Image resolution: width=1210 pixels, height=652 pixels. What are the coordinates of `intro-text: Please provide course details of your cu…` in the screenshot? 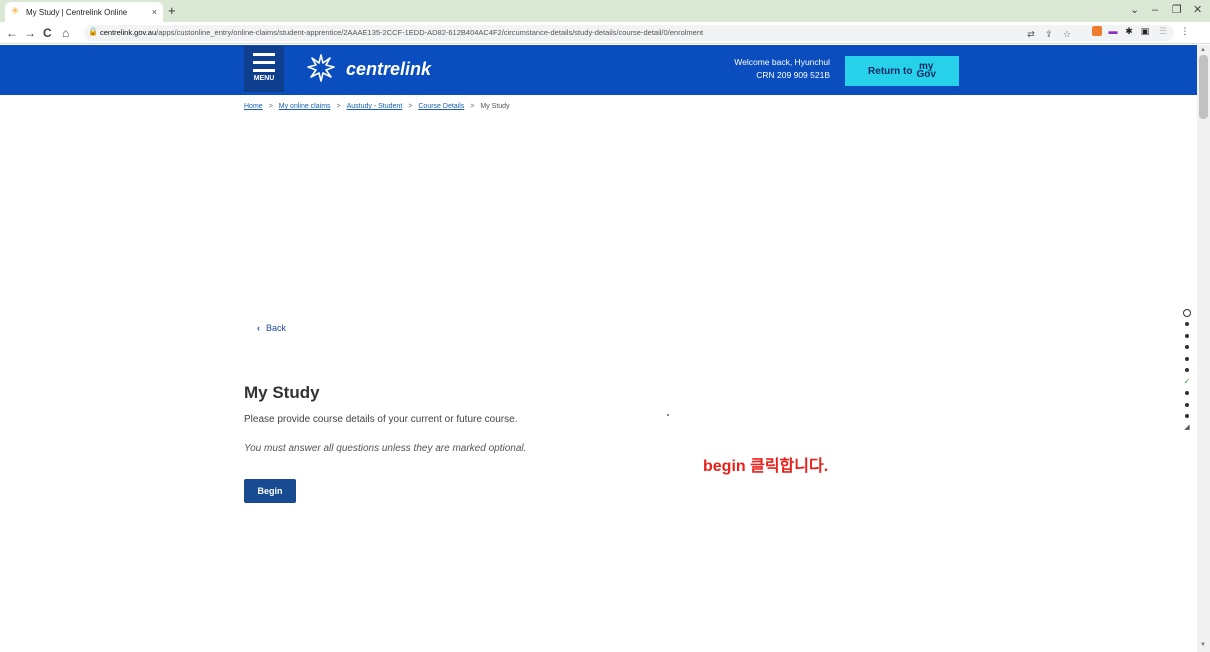 It's located at (381, 419).